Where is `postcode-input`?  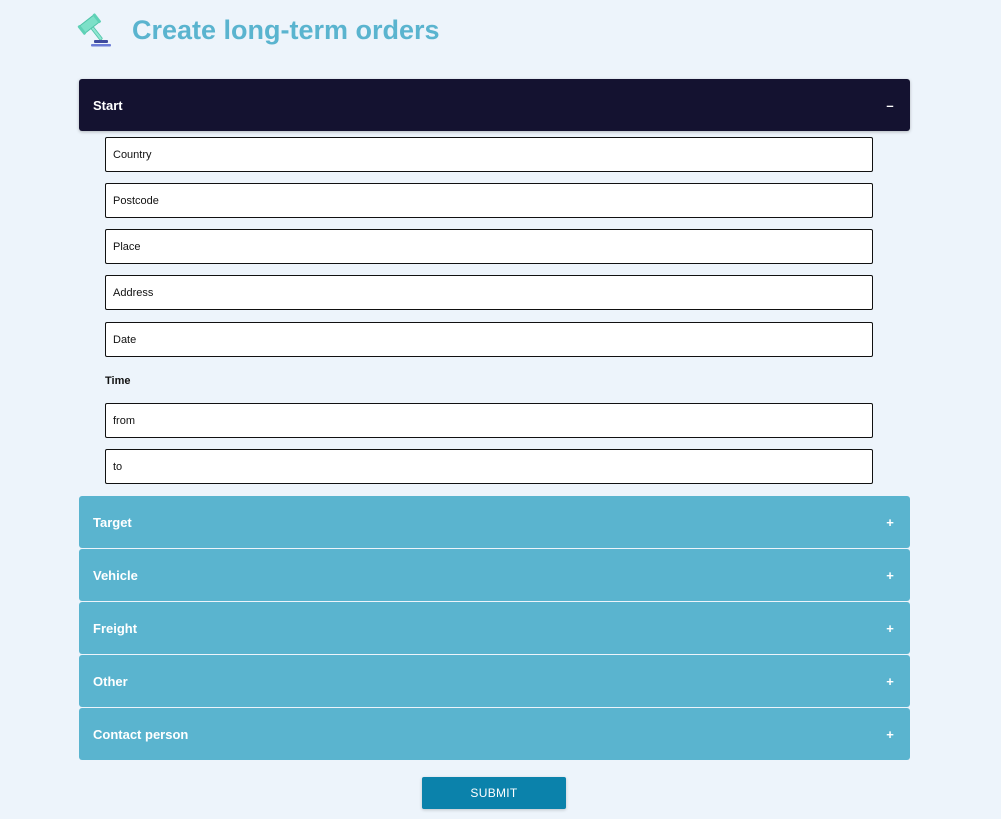 postcode-input is located at coordinates (489, 200).